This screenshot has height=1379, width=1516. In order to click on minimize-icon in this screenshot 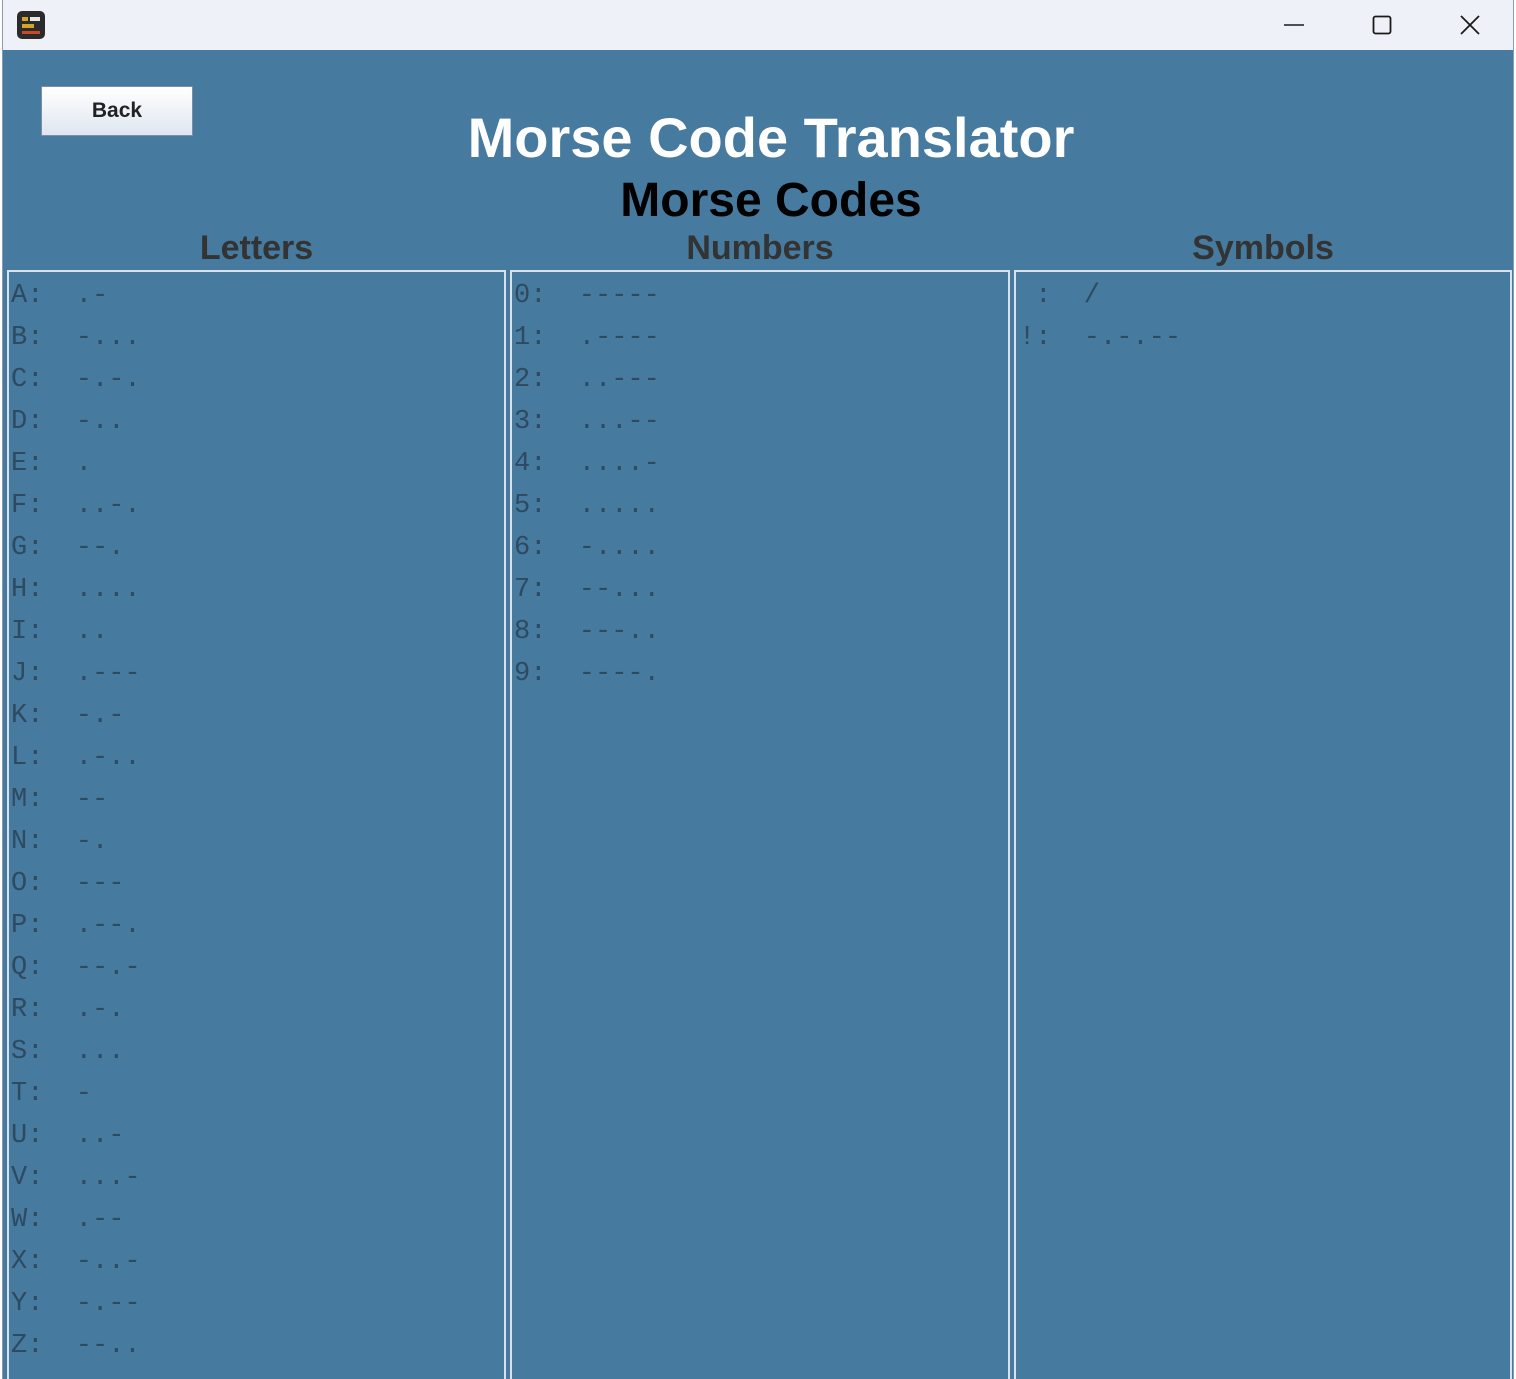, I will do `click(1294, 25)`.